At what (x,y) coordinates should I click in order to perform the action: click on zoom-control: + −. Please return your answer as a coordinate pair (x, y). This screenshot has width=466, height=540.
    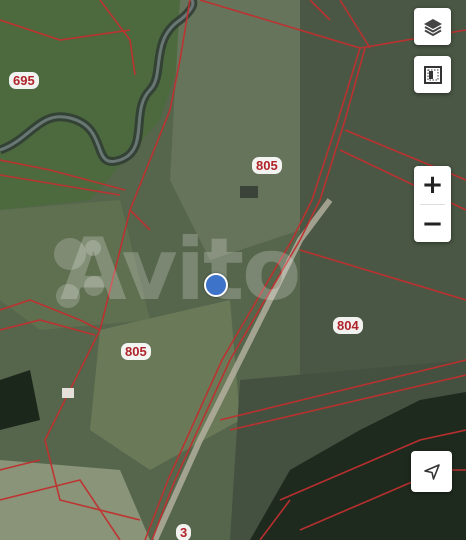
    Looking at the image, I should click on (432, 204).